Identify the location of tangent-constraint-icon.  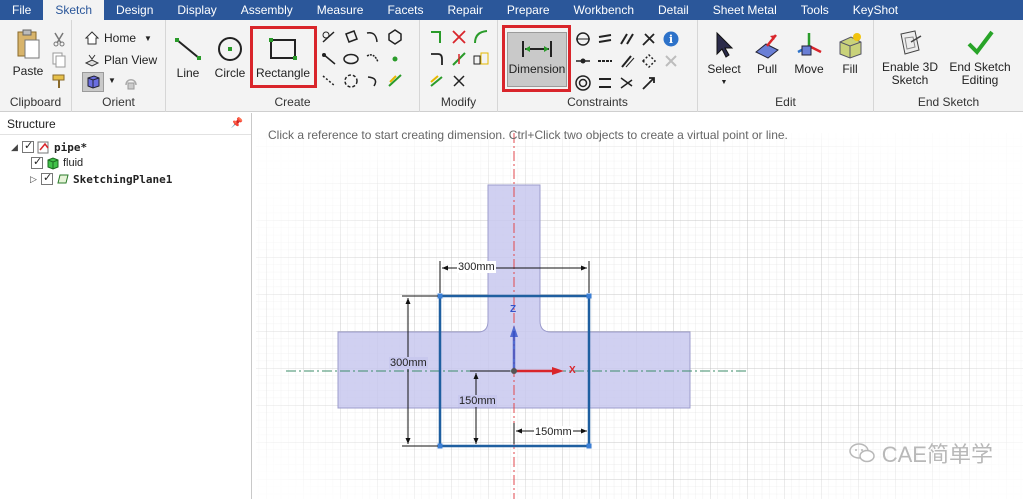
(627, 83).